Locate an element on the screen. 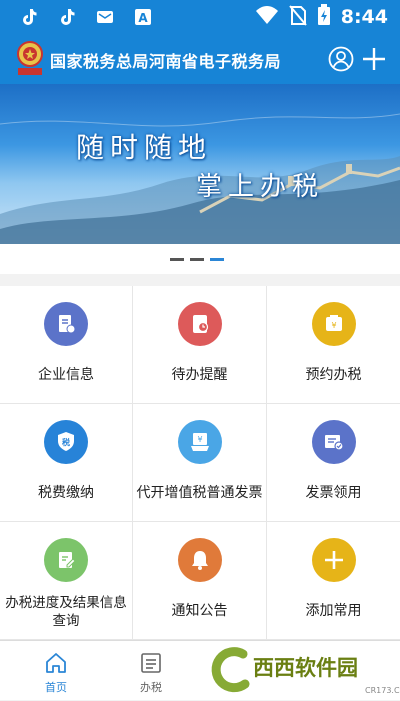 Image resolution: width=400 pixels, height=701 pixels. list-icon is located at coordinates (151, 663).